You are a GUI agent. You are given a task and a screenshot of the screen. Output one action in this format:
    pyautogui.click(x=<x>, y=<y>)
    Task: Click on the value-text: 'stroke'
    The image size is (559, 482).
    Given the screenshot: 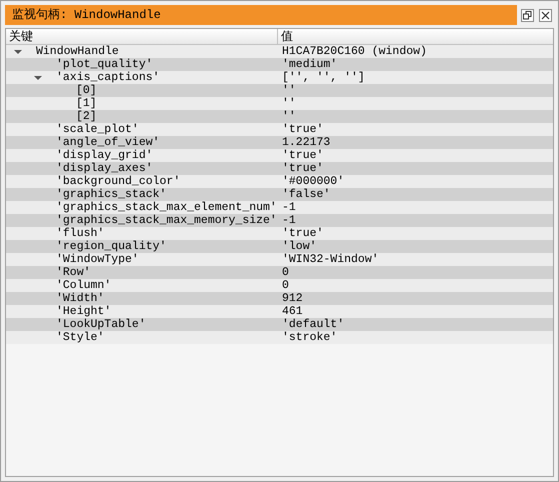 What is the action you would take?
    pyautogui.click(x=310, y=337)
    